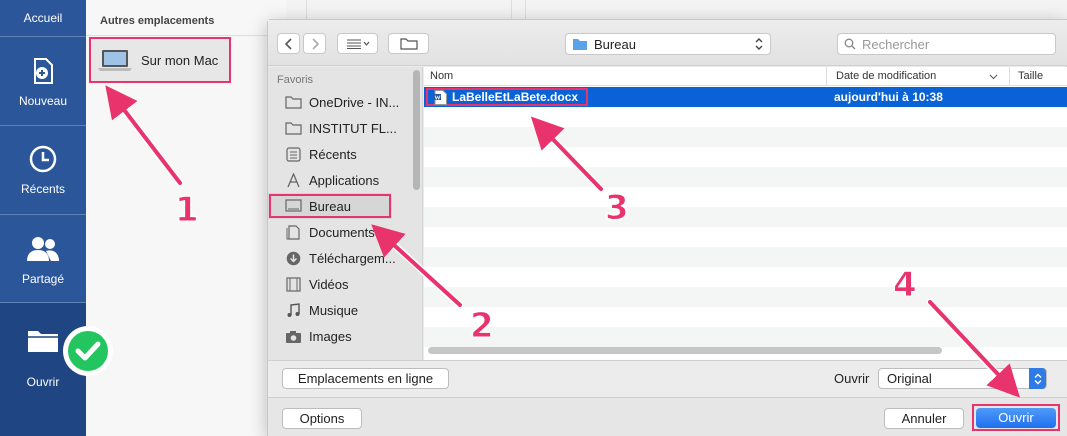  What do you see at coordinates (617, 208) in the screenshot?
I see `annotation-3: 3` at bounding box center [617, 208].